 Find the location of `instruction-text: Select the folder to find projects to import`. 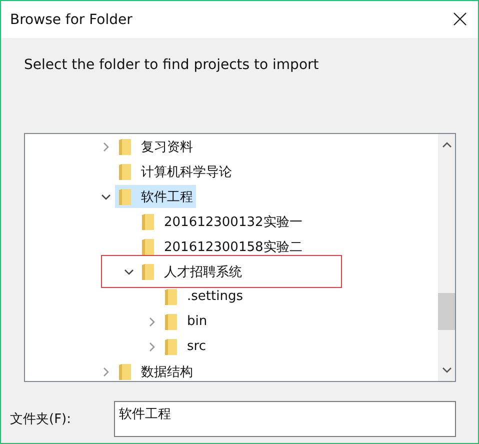

instruction-text: Select the folder to find projects to import is located at coordinates (172, 66).